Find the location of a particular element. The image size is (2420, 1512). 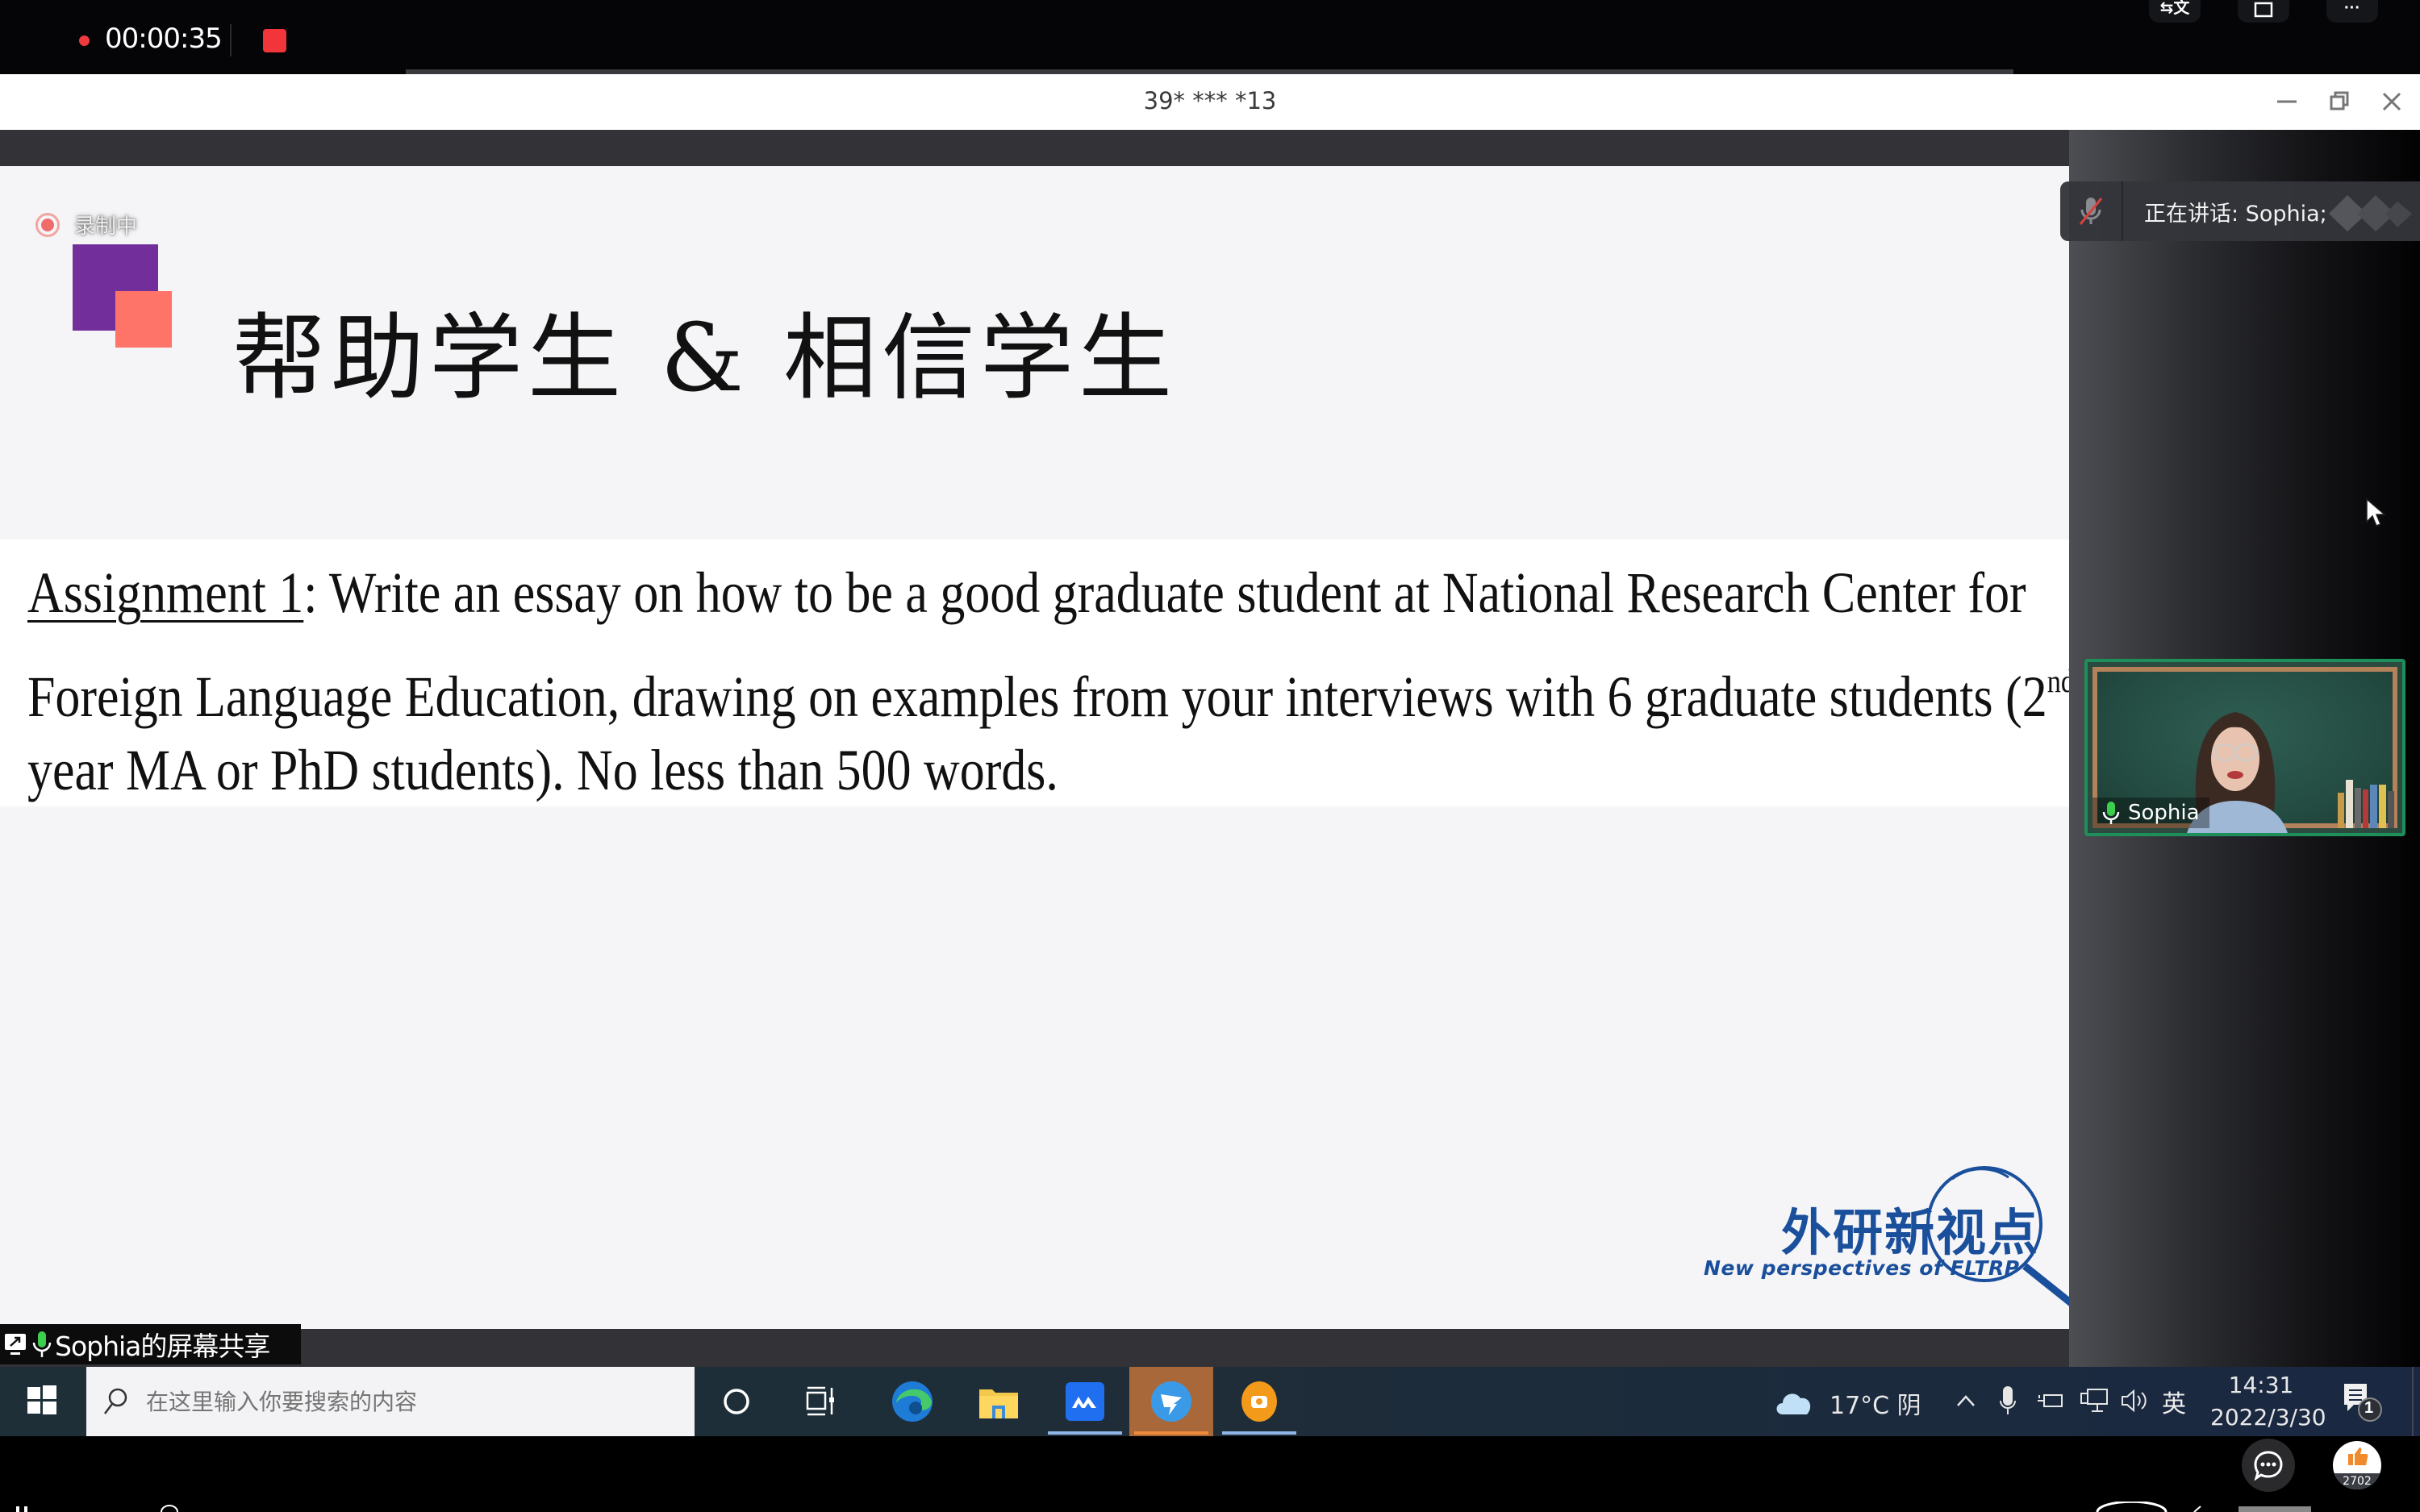

speaking-label: 正在讲话: Sophia; is located at coordinates (2236, 214).